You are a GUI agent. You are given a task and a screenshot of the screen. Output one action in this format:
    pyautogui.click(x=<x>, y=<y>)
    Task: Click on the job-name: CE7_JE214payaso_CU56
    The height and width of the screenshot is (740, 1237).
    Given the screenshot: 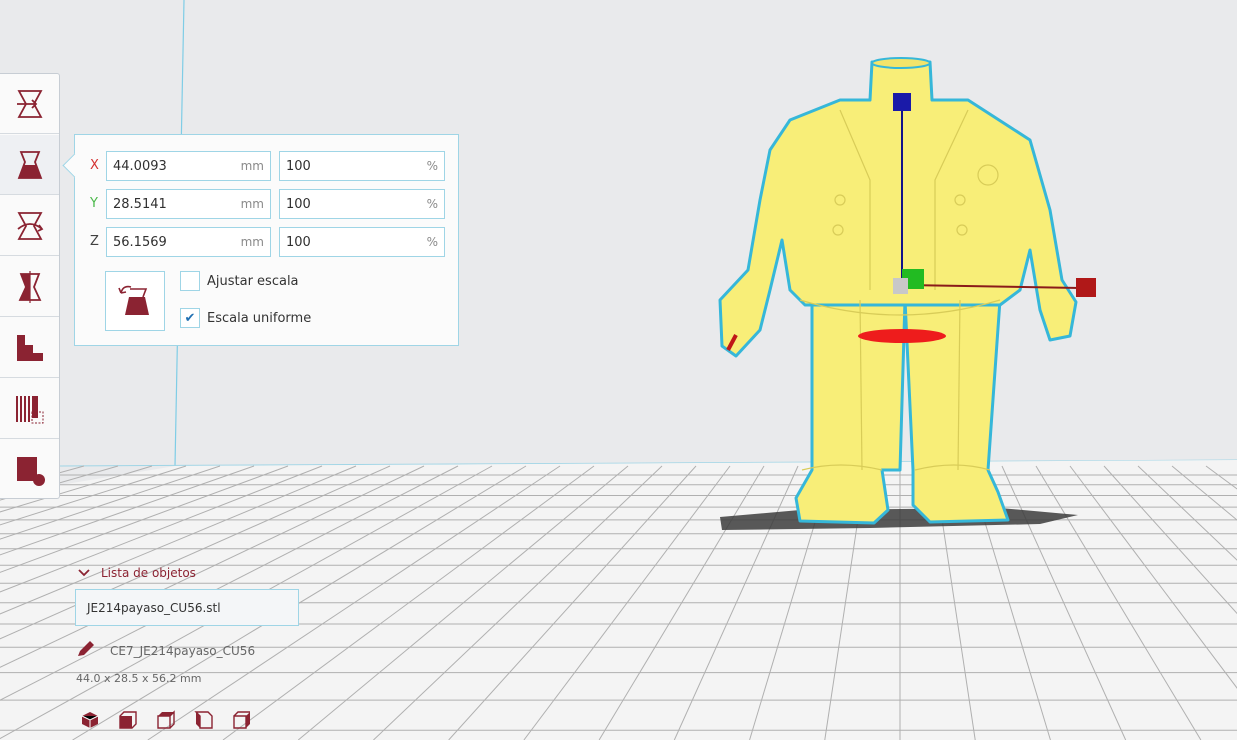 What is the action you would take?
    pyautogui.click(x=182, y=651)
    